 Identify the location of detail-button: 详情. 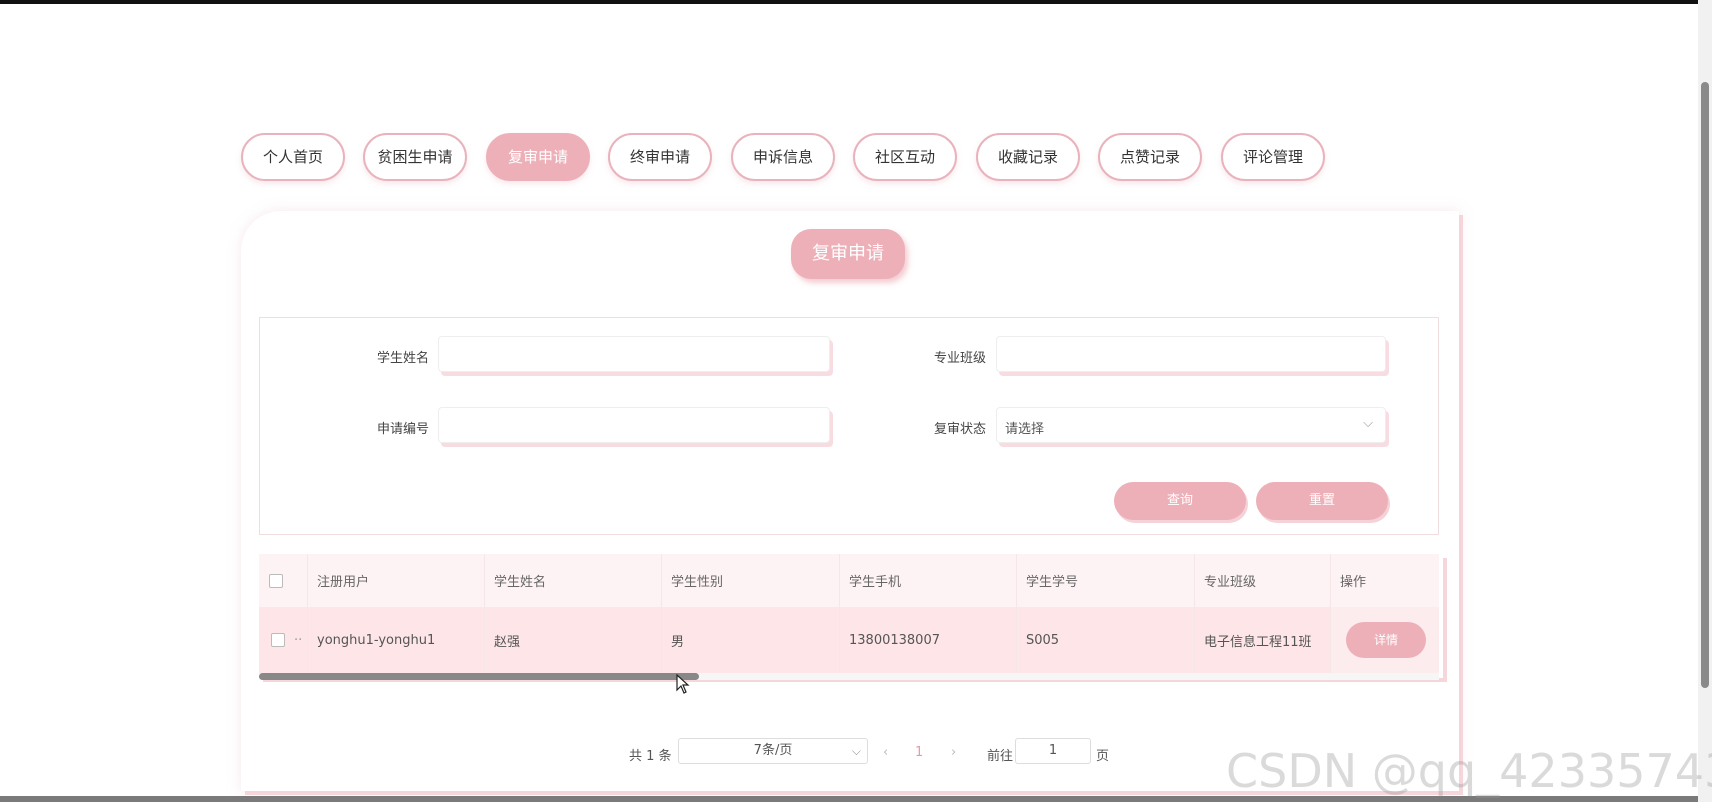
(1386, 640).